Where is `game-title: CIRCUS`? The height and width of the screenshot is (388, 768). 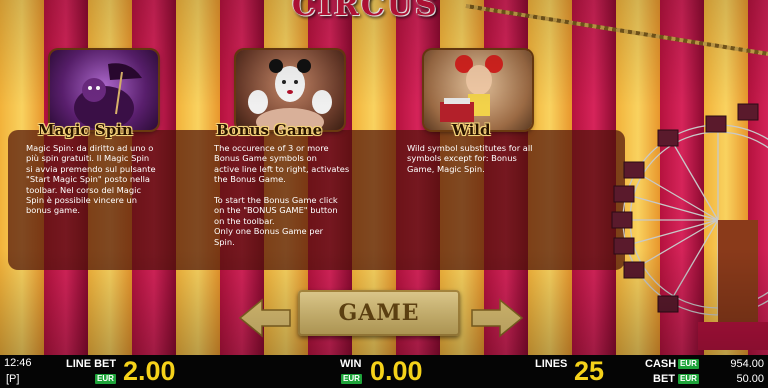 game-title: CIRCUS is located at coordinates (365, 11).